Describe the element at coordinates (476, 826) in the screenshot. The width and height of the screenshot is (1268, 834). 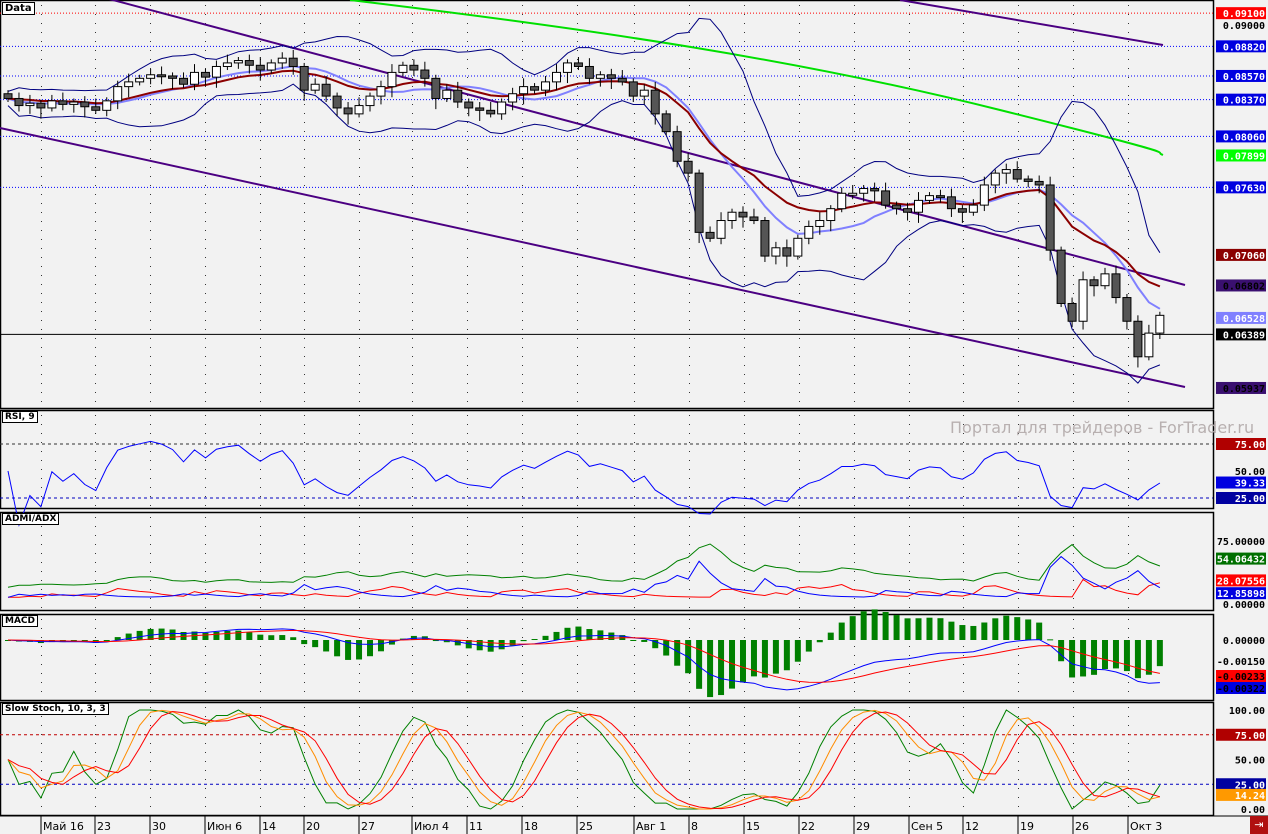
I see `x-tick-label: 11` at that location.